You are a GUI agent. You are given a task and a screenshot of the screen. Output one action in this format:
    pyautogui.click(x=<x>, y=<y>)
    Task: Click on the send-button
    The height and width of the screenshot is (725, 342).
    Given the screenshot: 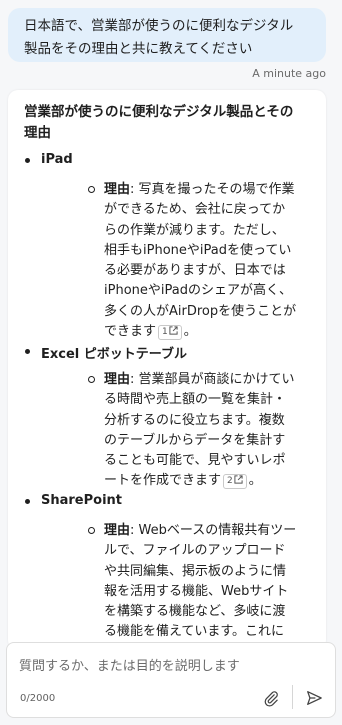 What is the action you would take?
    pyautogui.click(x=314, y=698)
    